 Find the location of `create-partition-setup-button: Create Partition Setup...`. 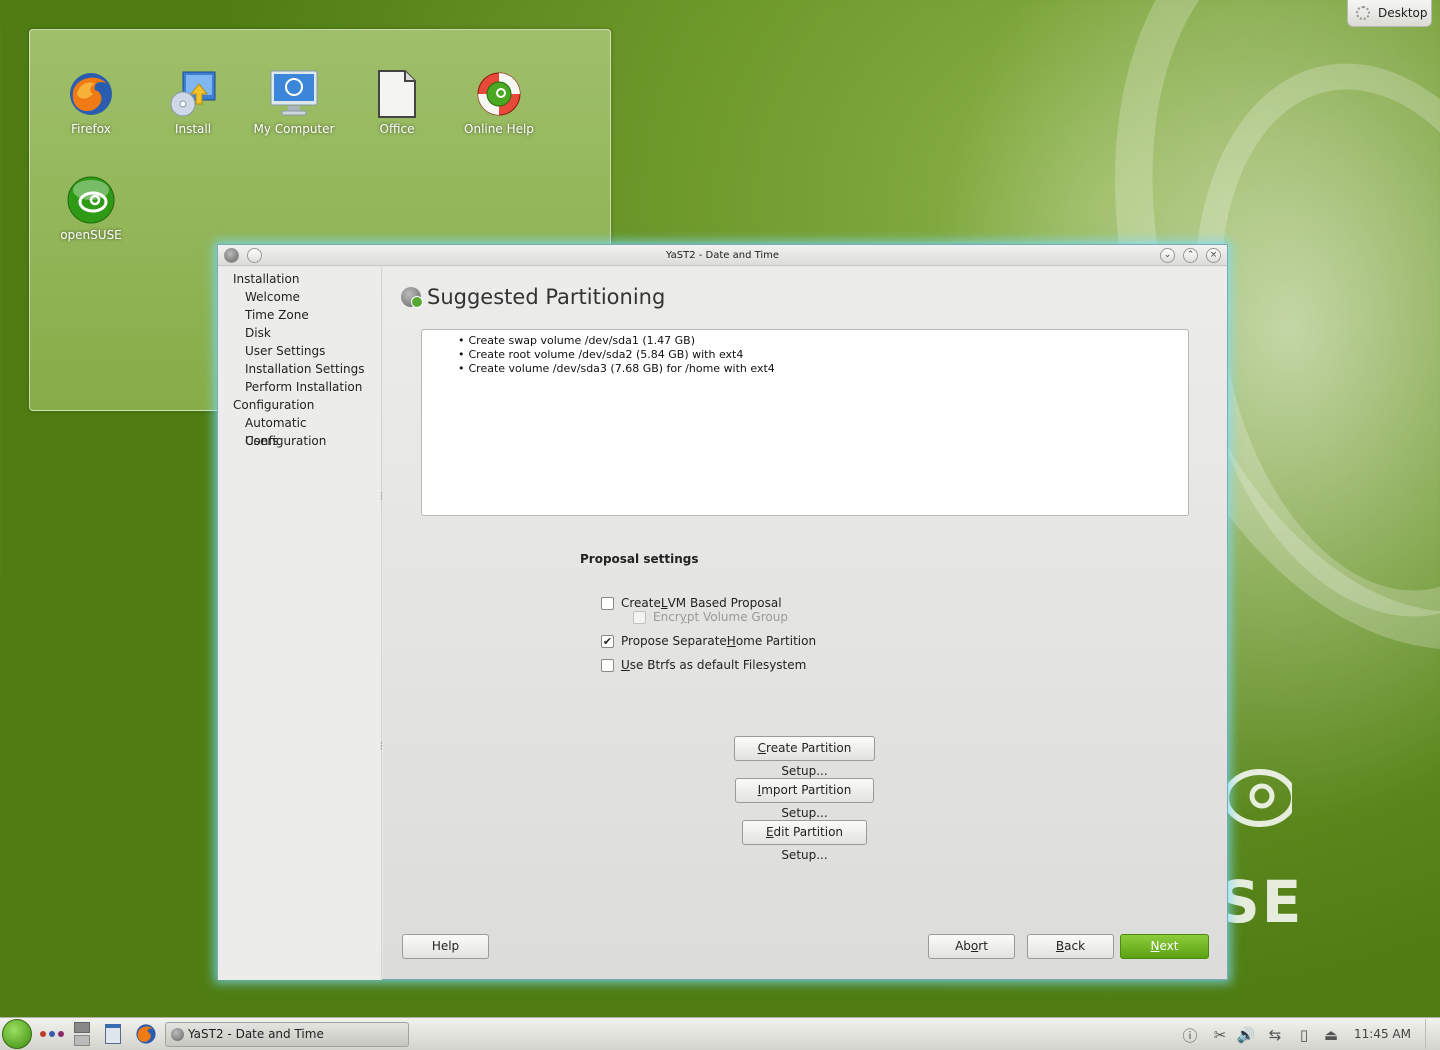

create-partition-setup-button: Create Partition Setup... is located at coordinates (804, 757).